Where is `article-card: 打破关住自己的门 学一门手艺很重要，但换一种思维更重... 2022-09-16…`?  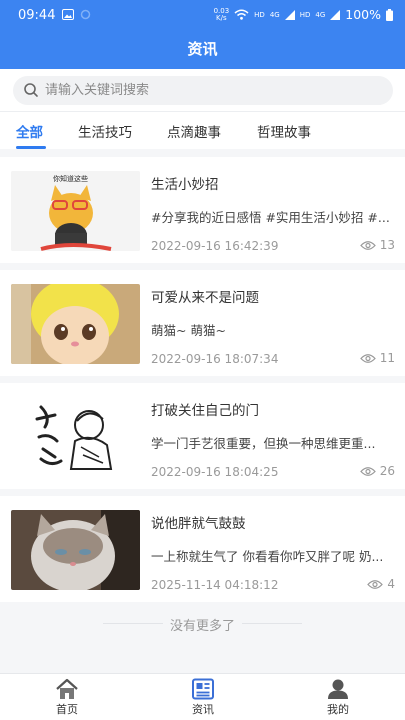
article-card: 打破关住自己的门 学一门手艺很重要，但换一种思维更重... 2022-09-16… is located at coordinates (202, 436).